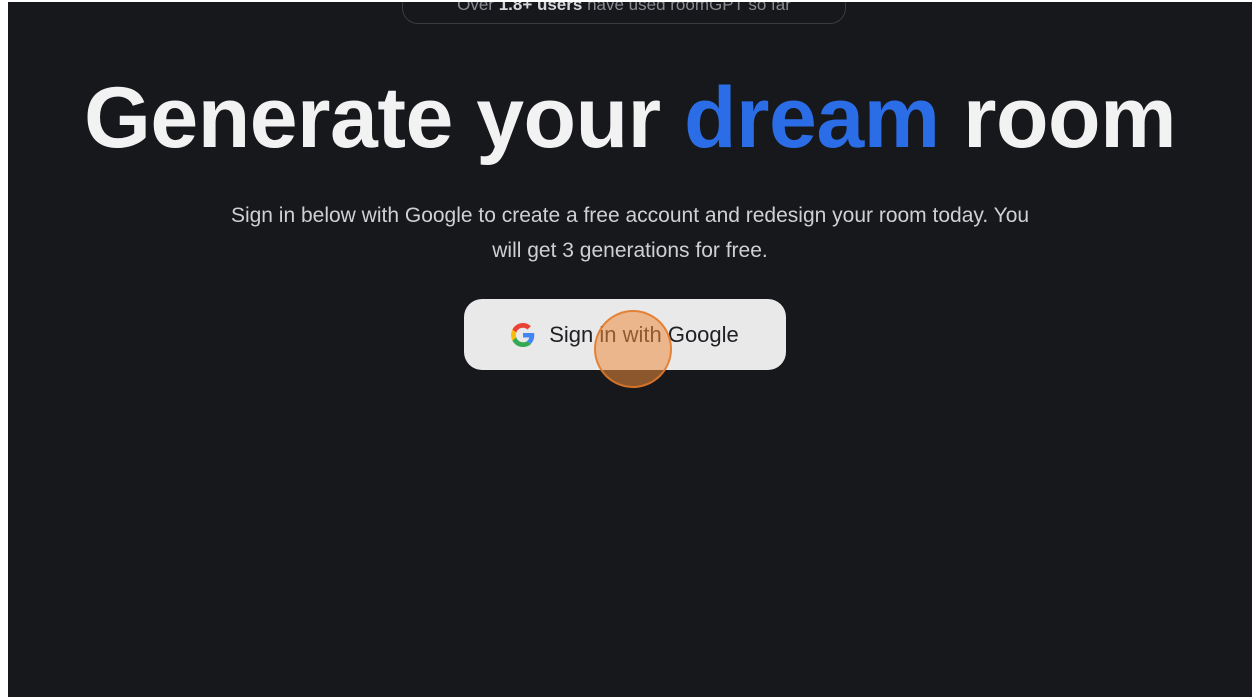 This screenshot has height=697, width=1255. Describe the element at coordinates (644, 334) in the screenshot. I see `sign-in-button-label: Sign in with Google` at that location.